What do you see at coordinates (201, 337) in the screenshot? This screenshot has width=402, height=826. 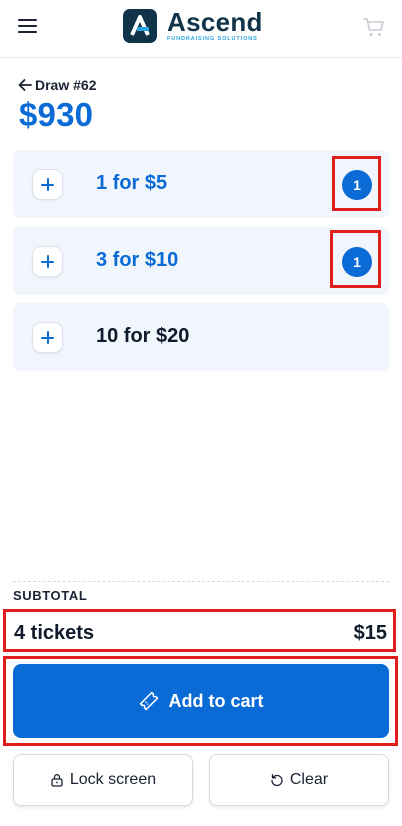 I see `ticket-option-10-for-20: 10 for $20` at bounding box center [201, 337].